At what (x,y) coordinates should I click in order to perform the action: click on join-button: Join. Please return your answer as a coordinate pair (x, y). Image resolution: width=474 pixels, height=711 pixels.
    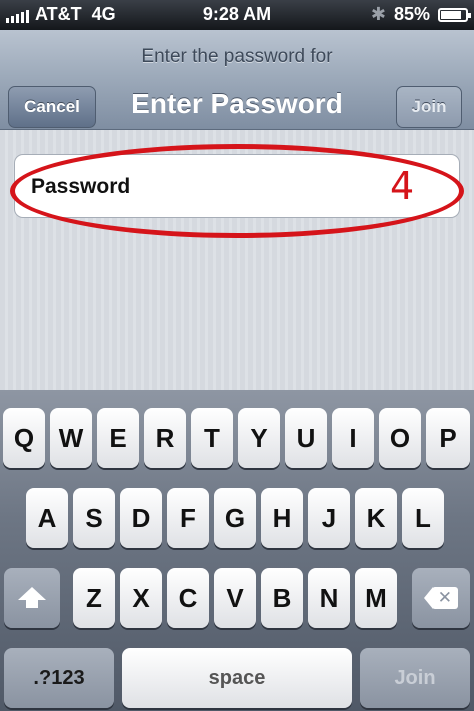
    Looking at the image, I should click on (429, 107).